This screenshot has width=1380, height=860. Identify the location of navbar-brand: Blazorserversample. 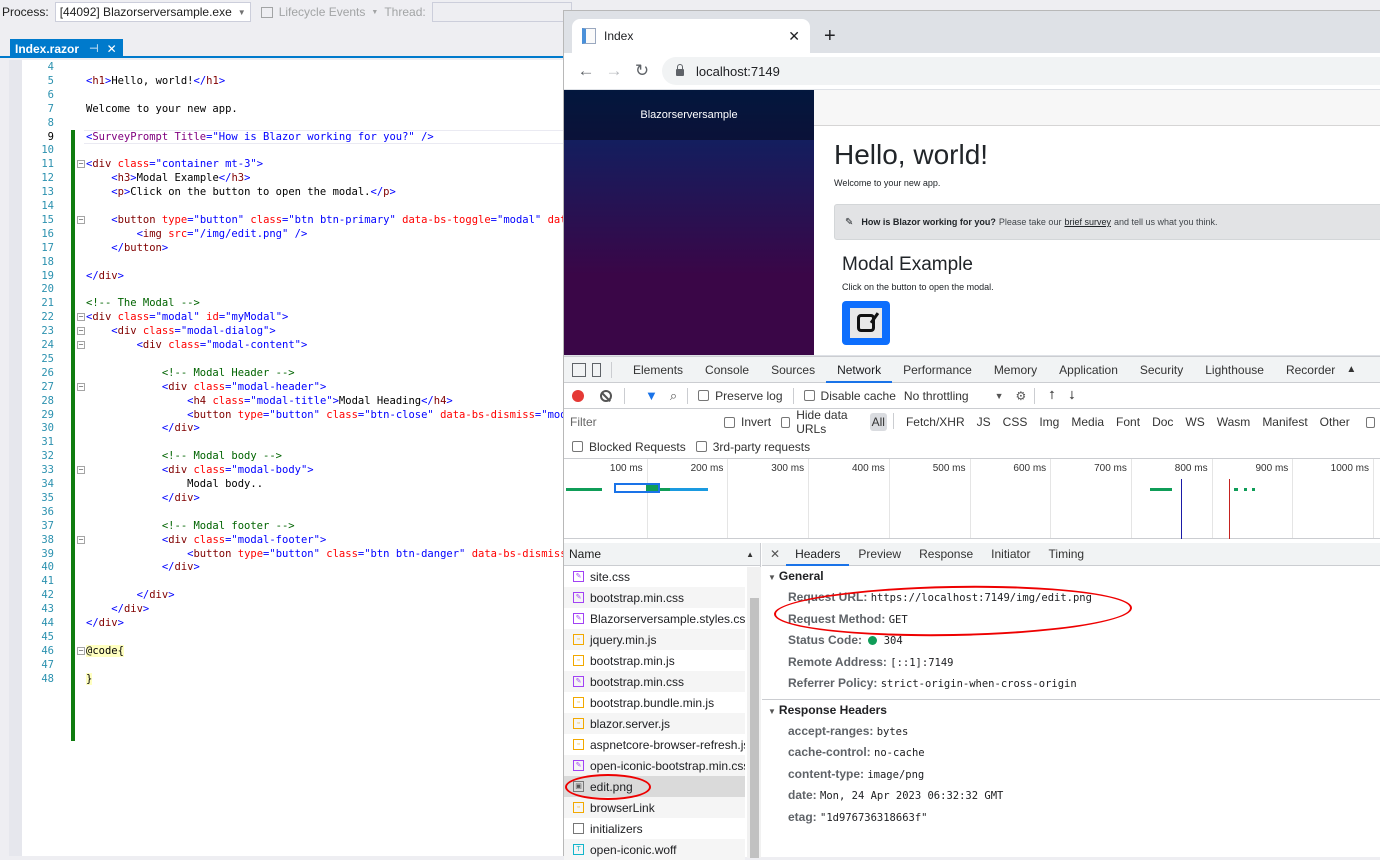
(689, 115).